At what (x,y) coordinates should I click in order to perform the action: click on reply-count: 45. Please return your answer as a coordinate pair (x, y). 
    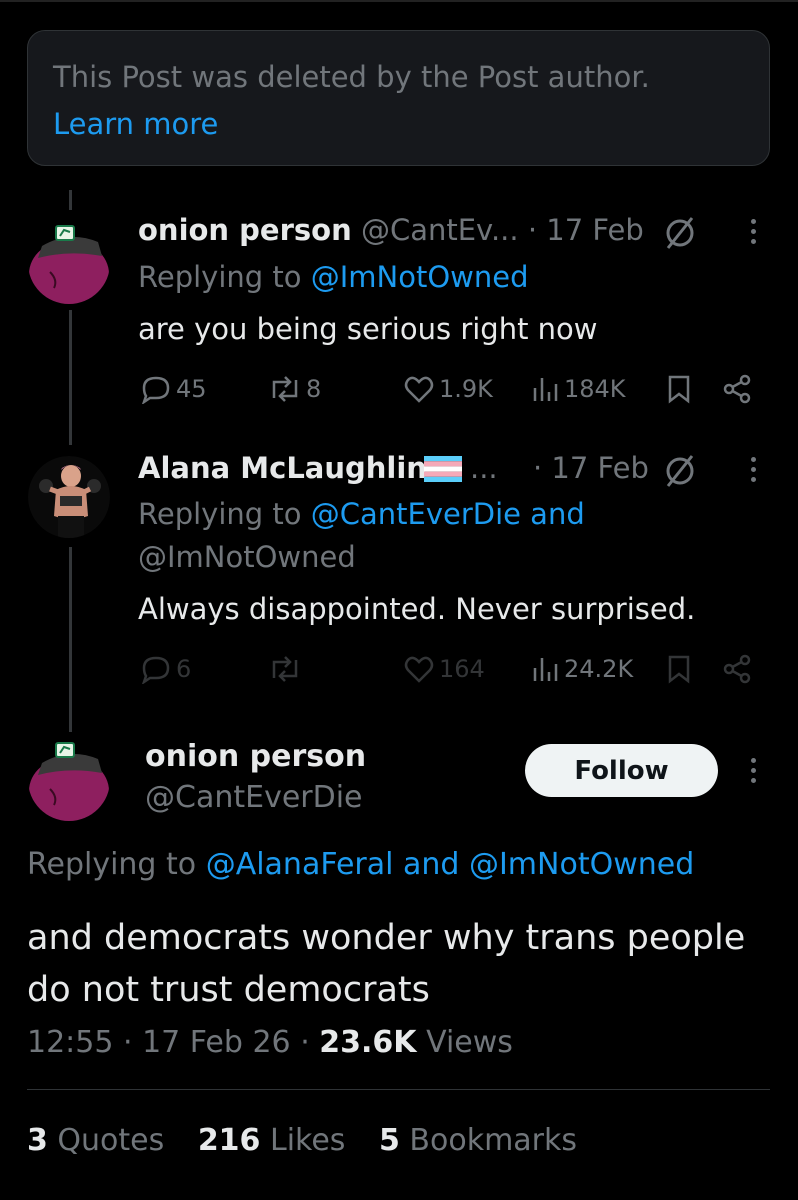
    Looking at the image, I should click on (191, 389).